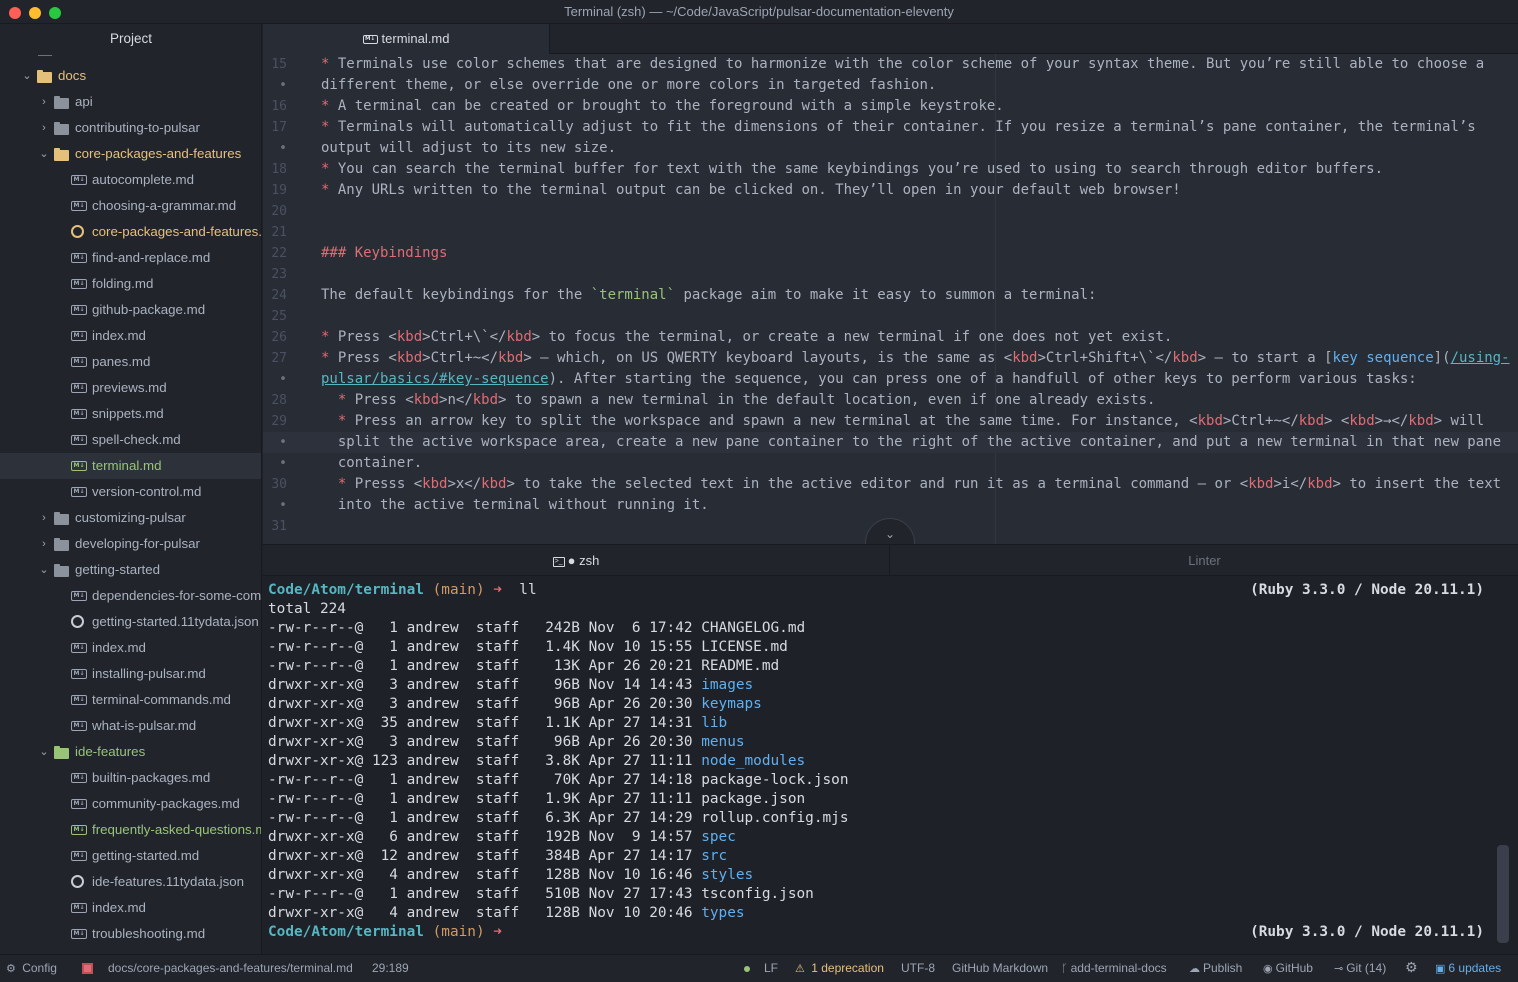 The width and height of the screenshot is (1518, 982). What do you see at coordinates (130, 414) in the screenshot?
I see `tree-file: M↓ snippets.md` at bounding box center [130, 414].